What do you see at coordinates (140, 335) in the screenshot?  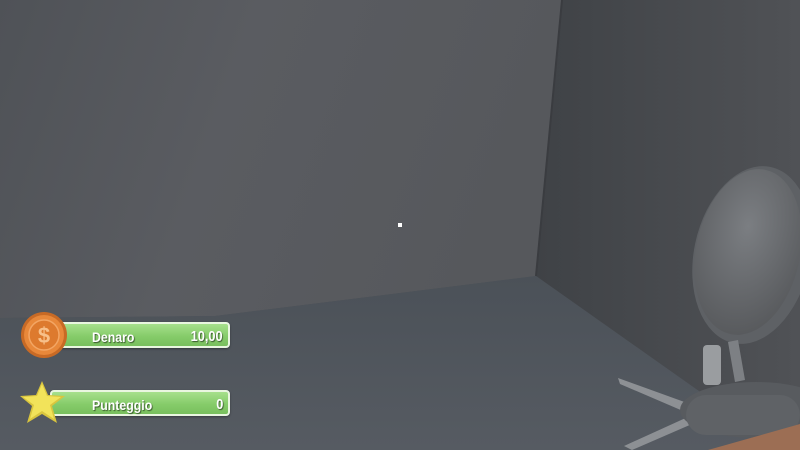 I see `money-bar: Denaro 10,00` at bounding box center [140, 335].